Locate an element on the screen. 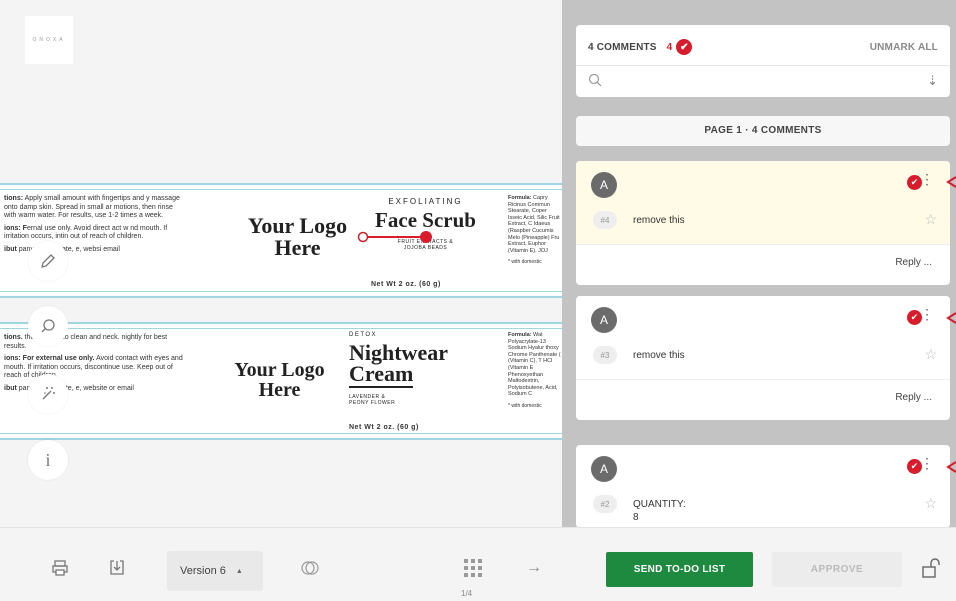 This screenshot has width=956, height=601. caret-up-icon: ▲ is located at coordinates (239, 571).